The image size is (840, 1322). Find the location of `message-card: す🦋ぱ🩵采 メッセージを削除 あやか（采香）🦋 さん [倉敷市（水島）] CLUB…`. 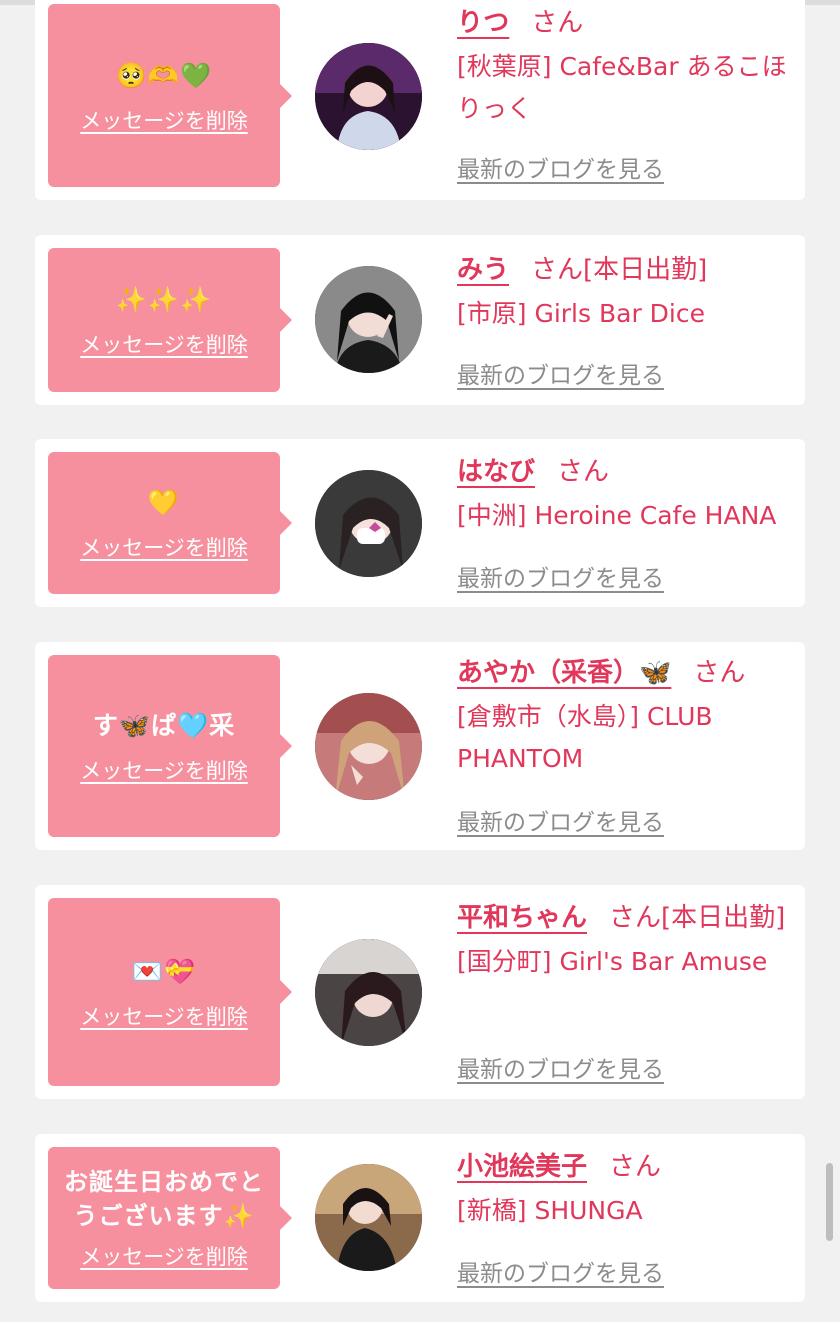

message-card: す🦋ぱ🩵采 メッセージを削除 あやか（采香）🦋 さん [倉敷市（水島）] CLUB… is located at coordinates (420, 746).